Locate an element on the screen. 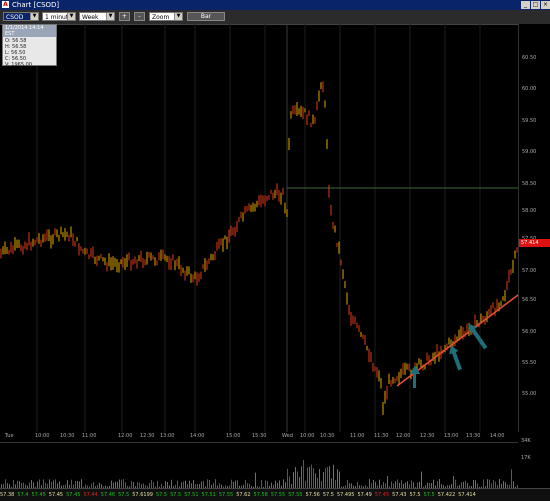 This screenshot has width=550, height=501. volume-chart-svg is located at coordinates (259, 474).